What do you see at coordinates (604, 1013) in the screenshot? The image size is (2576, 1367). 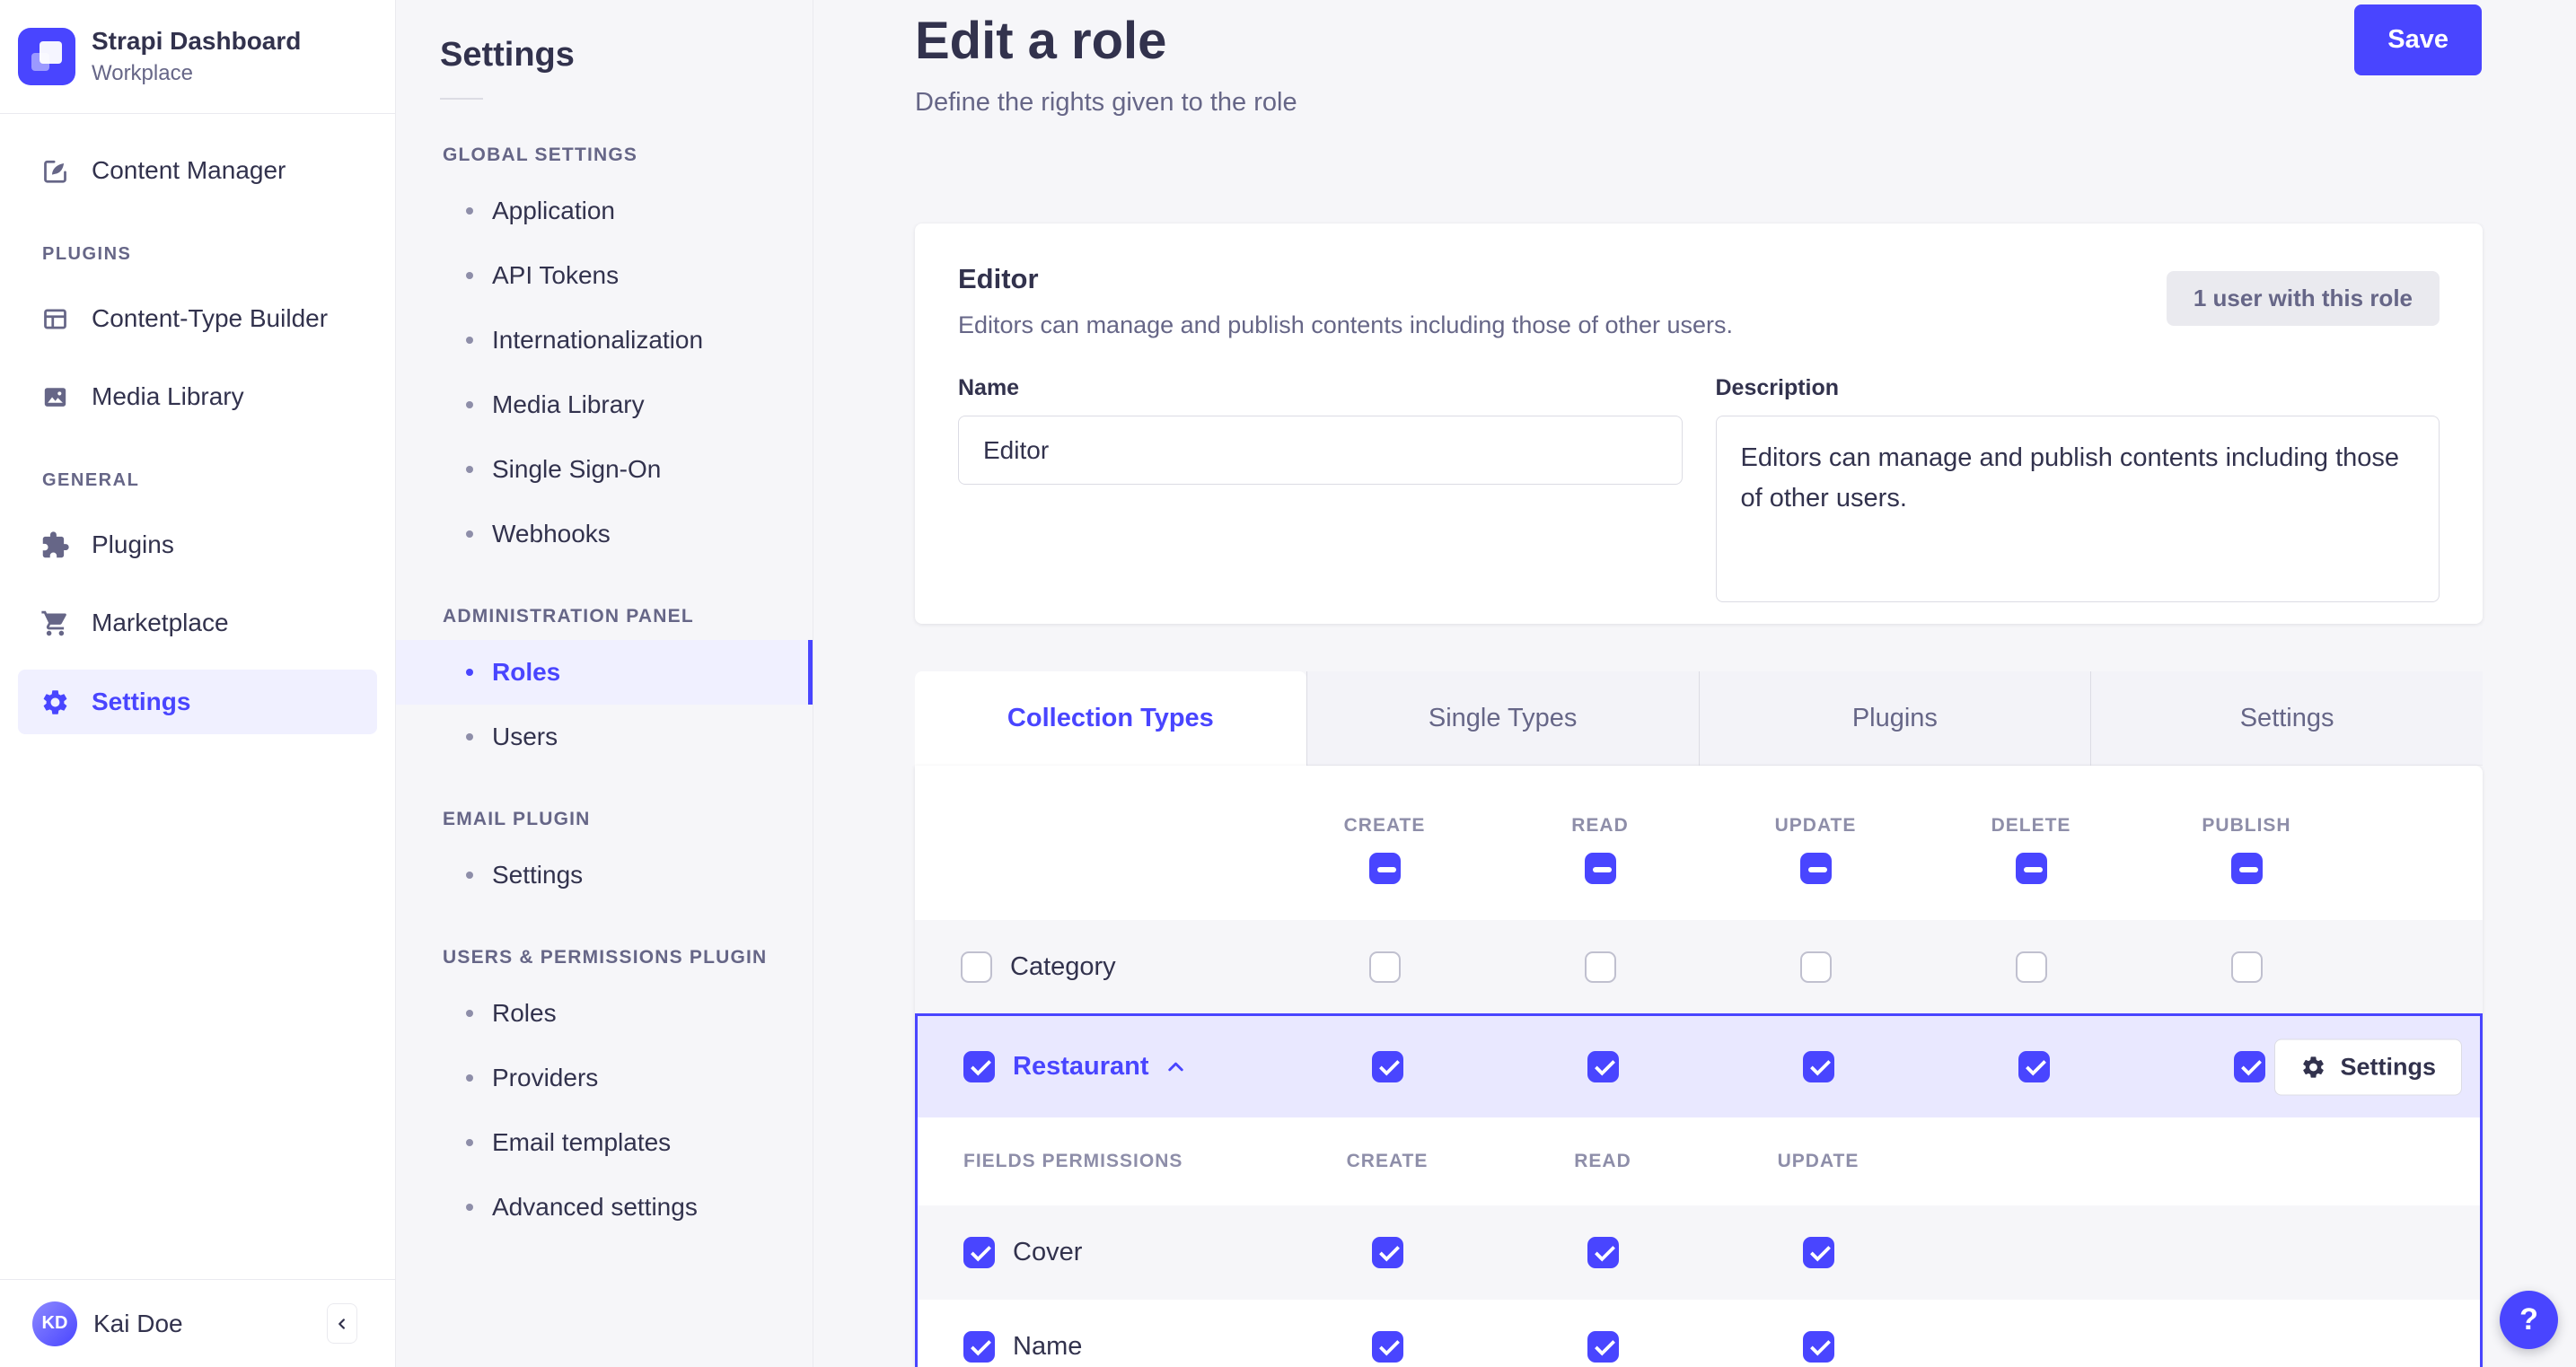 I see `subnav-item-up-roles: Roles` at bounding box center [604, 1013].